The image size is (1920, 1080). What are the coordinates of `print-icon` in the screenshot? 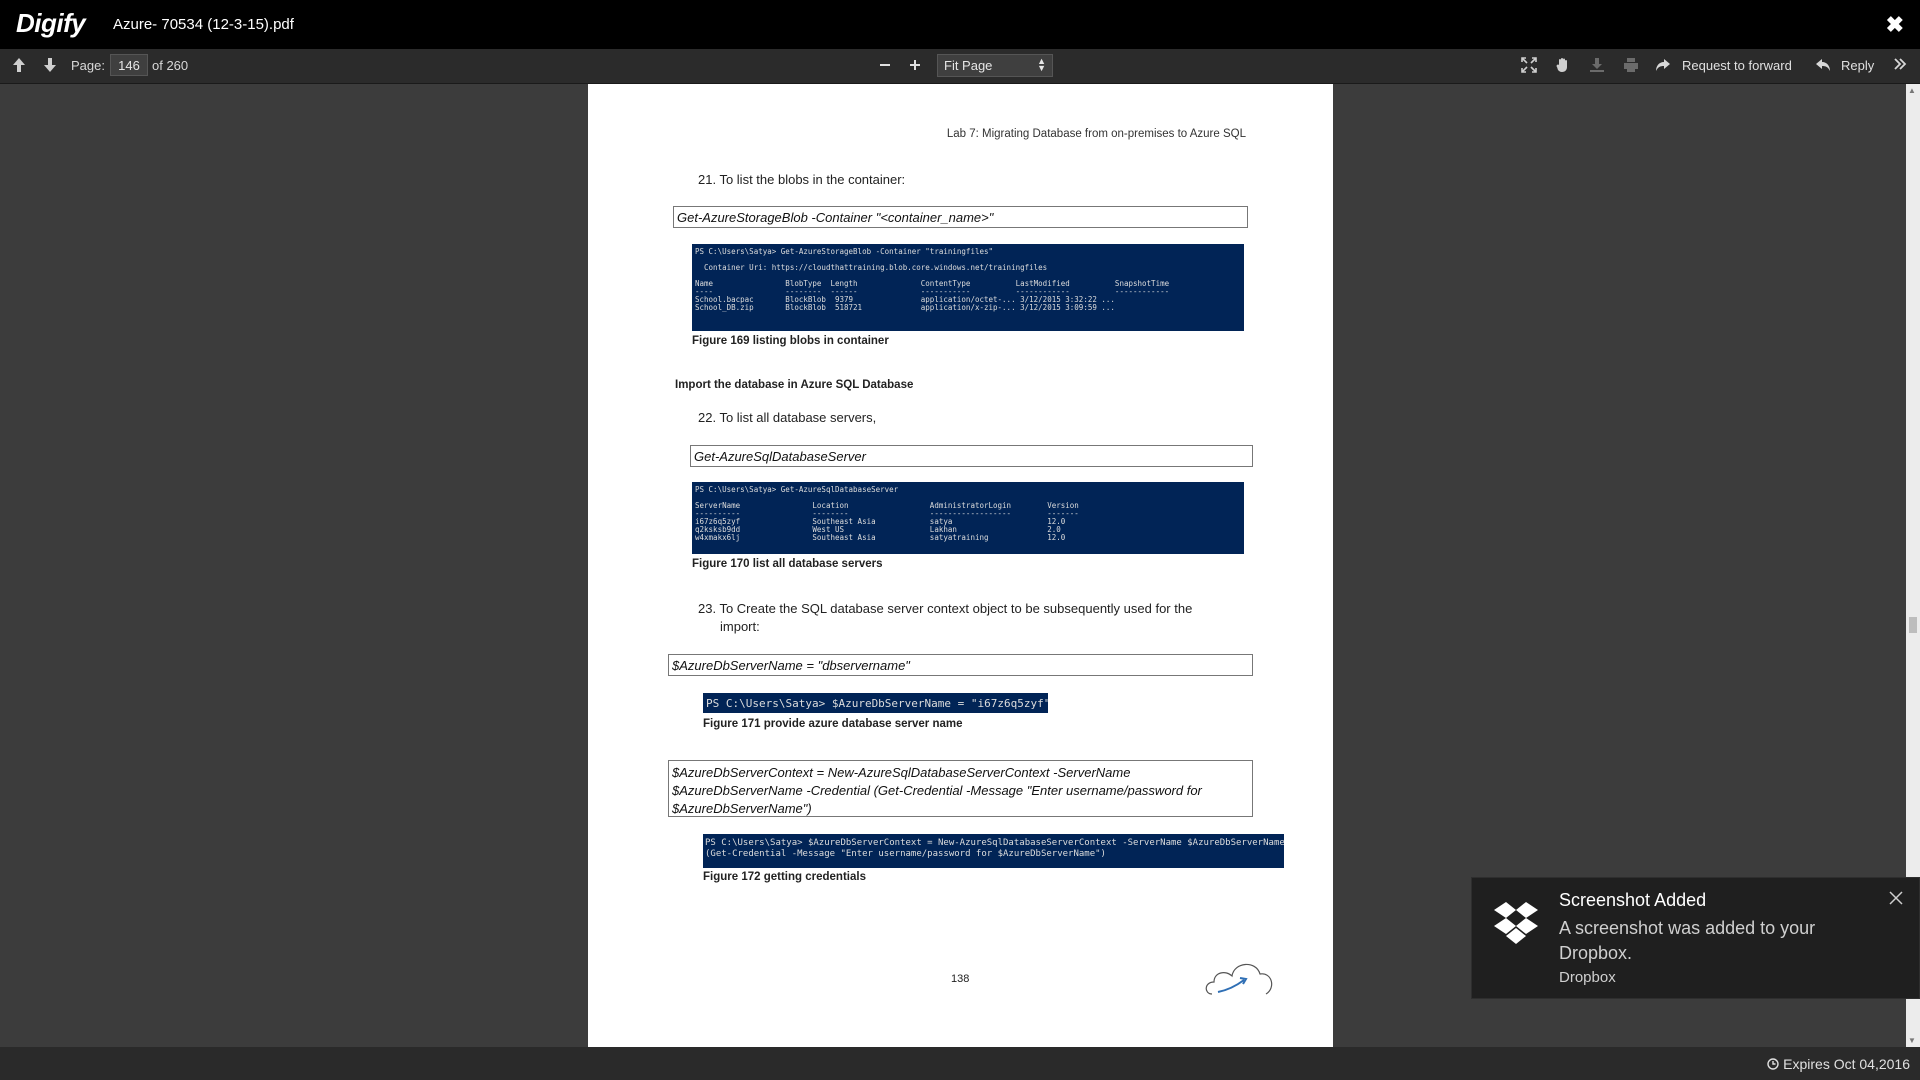 It's located at (1631, 65).